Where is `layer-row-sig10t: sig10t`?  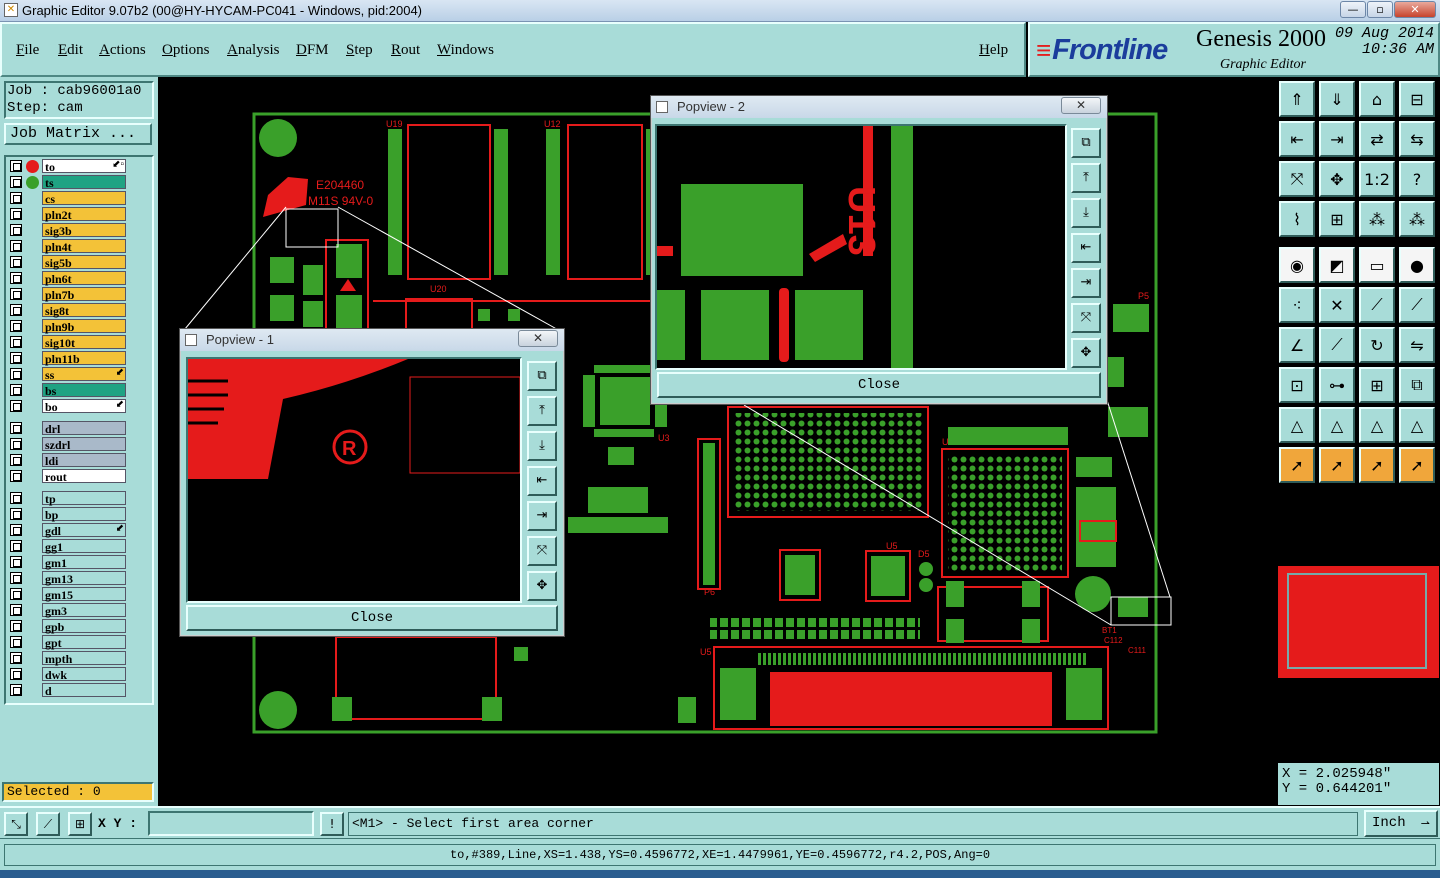
layer-row-sig10t: sig10t is located at coordinates (67, 342).